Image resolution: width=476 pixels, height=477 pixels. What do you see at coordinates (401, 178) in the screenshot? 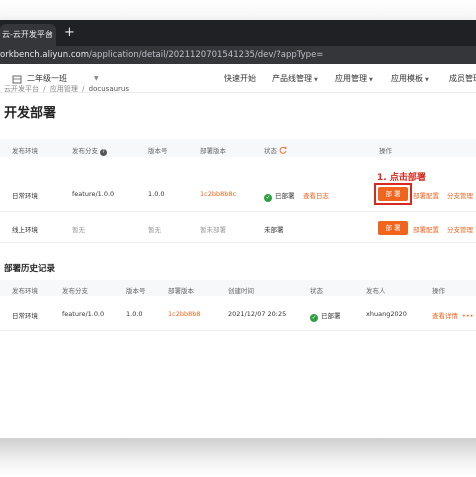
I see `annotation-label: 1. 点击部署` at bounding box center [401, 178].